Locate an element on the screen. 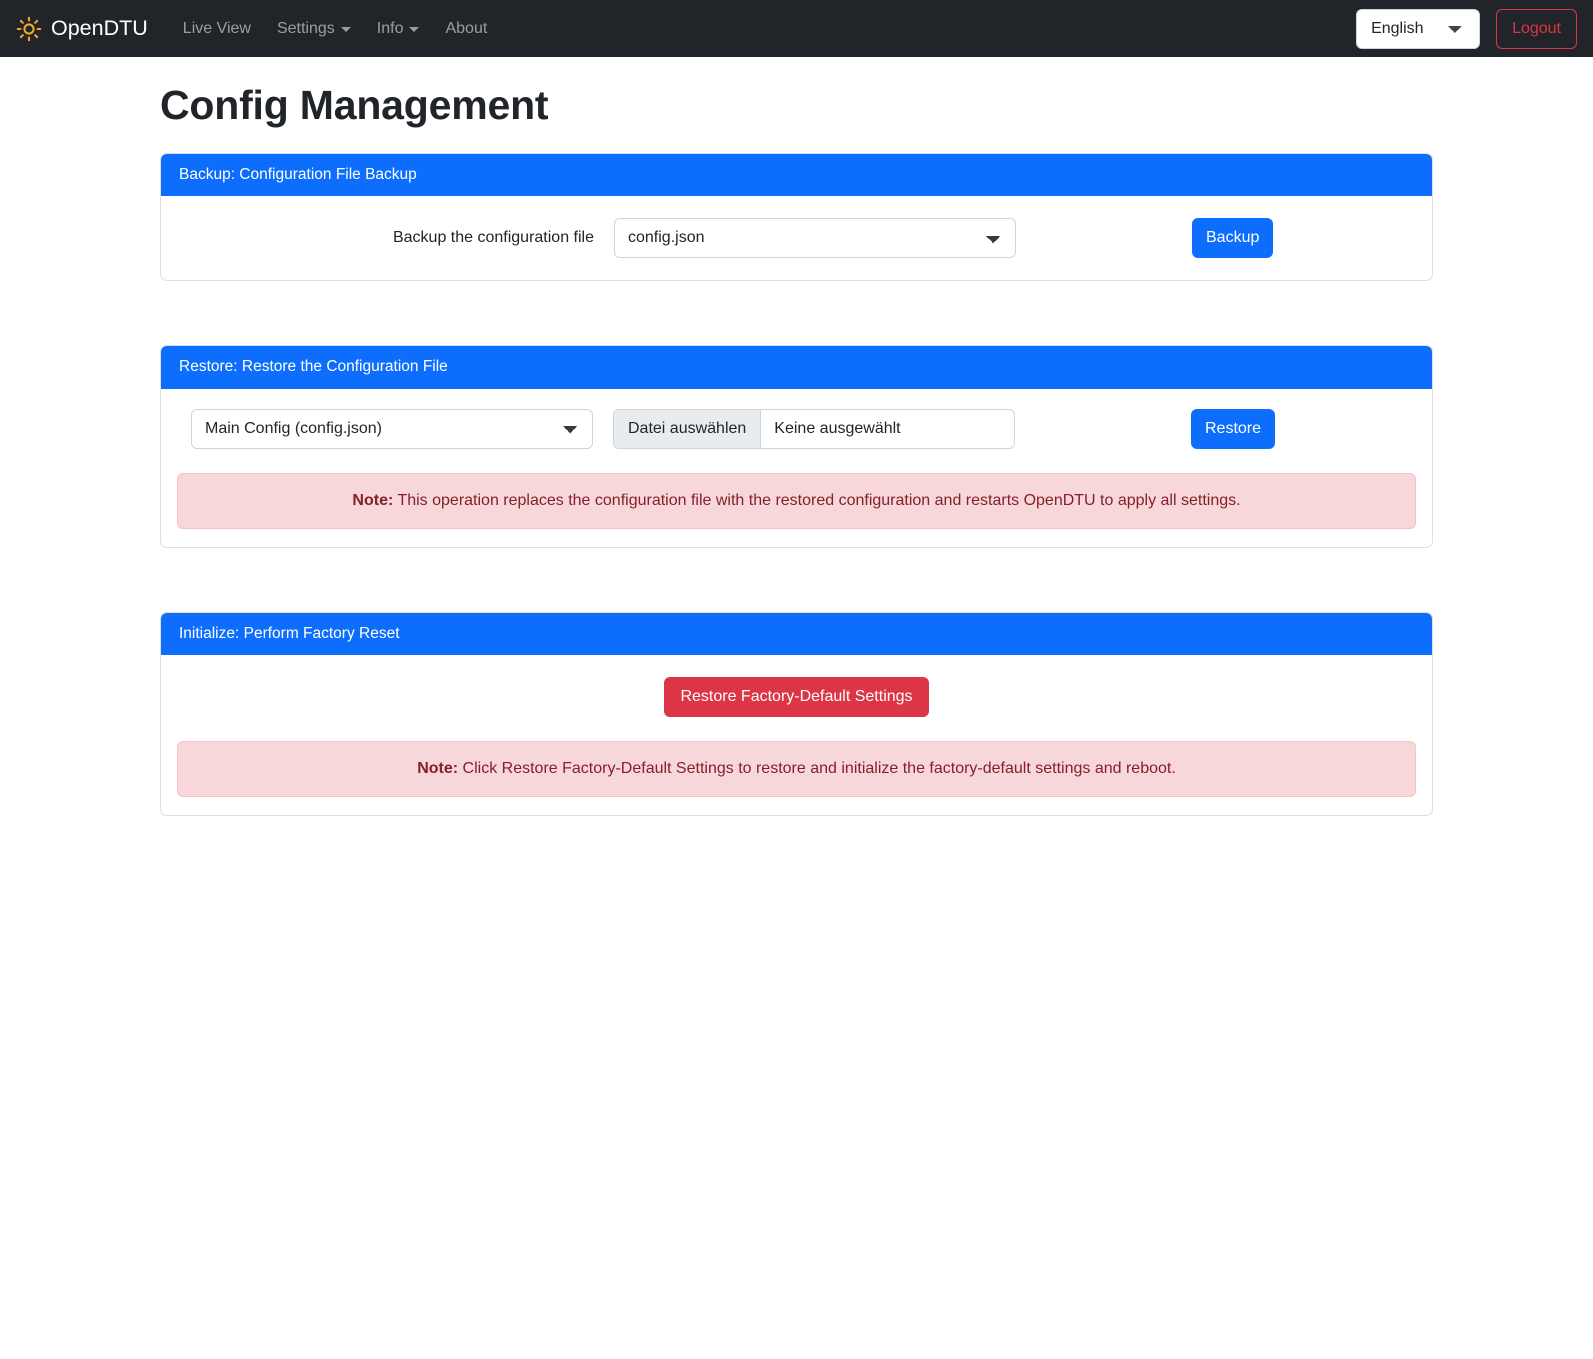 The width and height of the screenshot is (1593, 1359). backup-file-select: config.json is located at coordinates (815, 238).